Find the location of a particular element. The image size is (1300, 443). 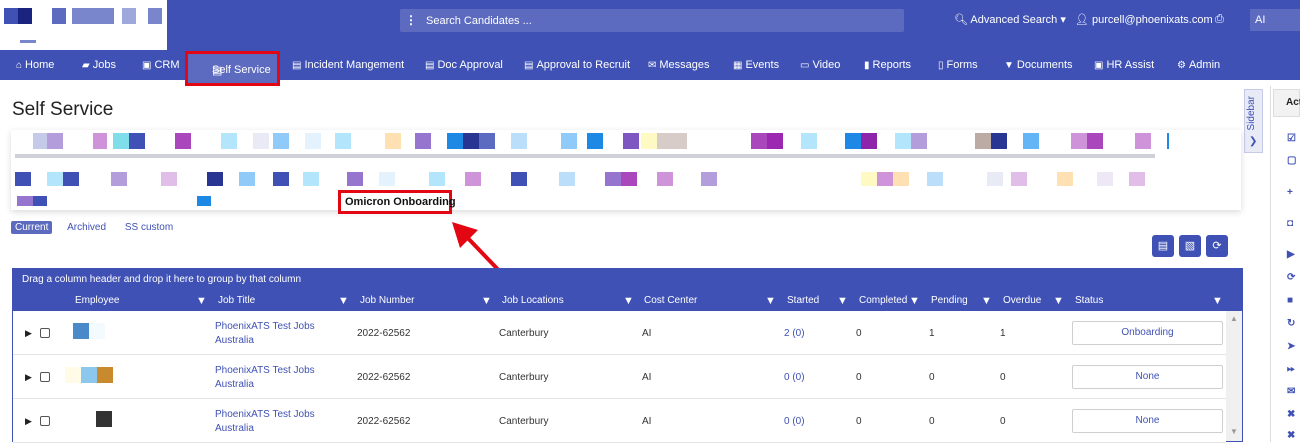

nav-doc-approval: ▤ Doc Approval is located at coordinates (464, 65).